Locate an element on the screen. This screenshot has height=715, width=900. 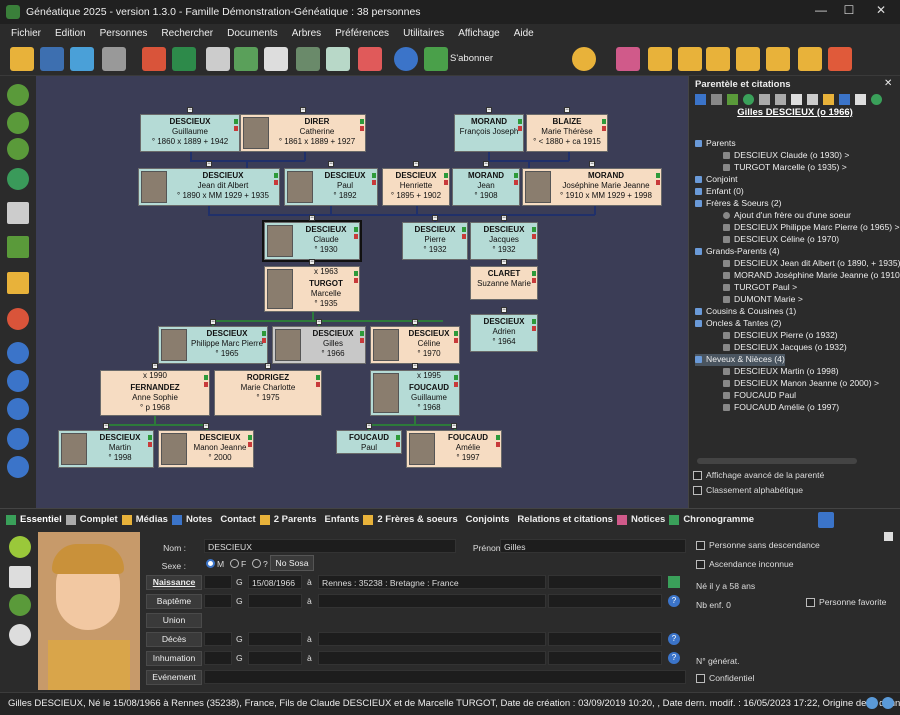
birth-calendar-type: G is located at coordinates (239, 582).